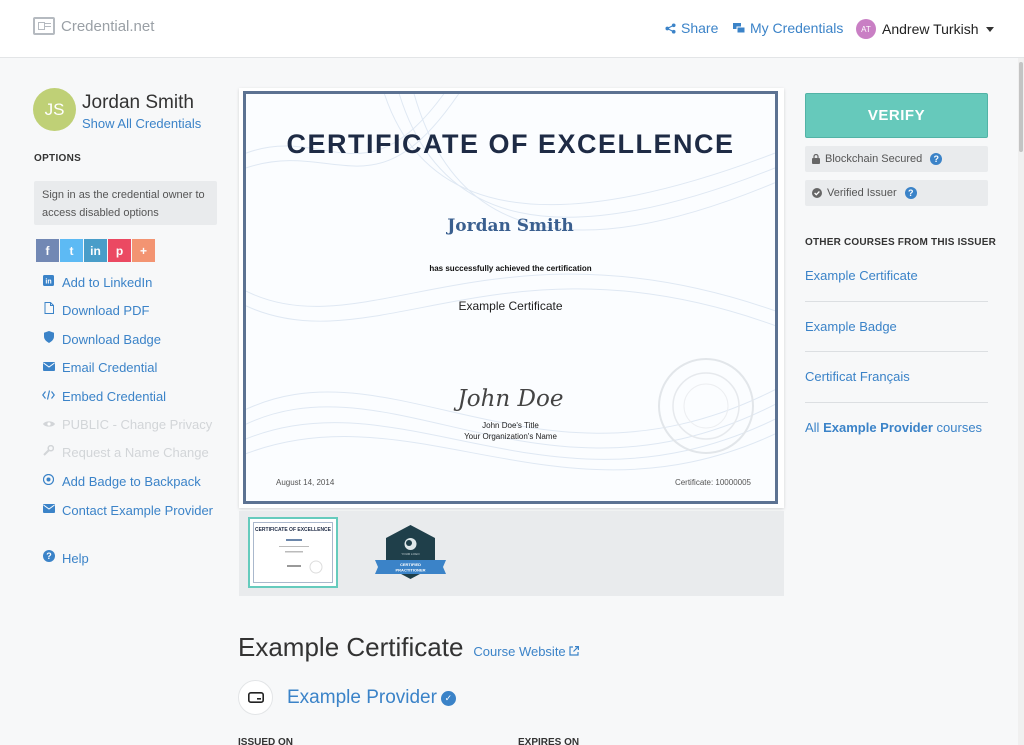 This screenshot has width=1024, height=745. I want to click on course-link: Certificat Français, so click(896, 377).